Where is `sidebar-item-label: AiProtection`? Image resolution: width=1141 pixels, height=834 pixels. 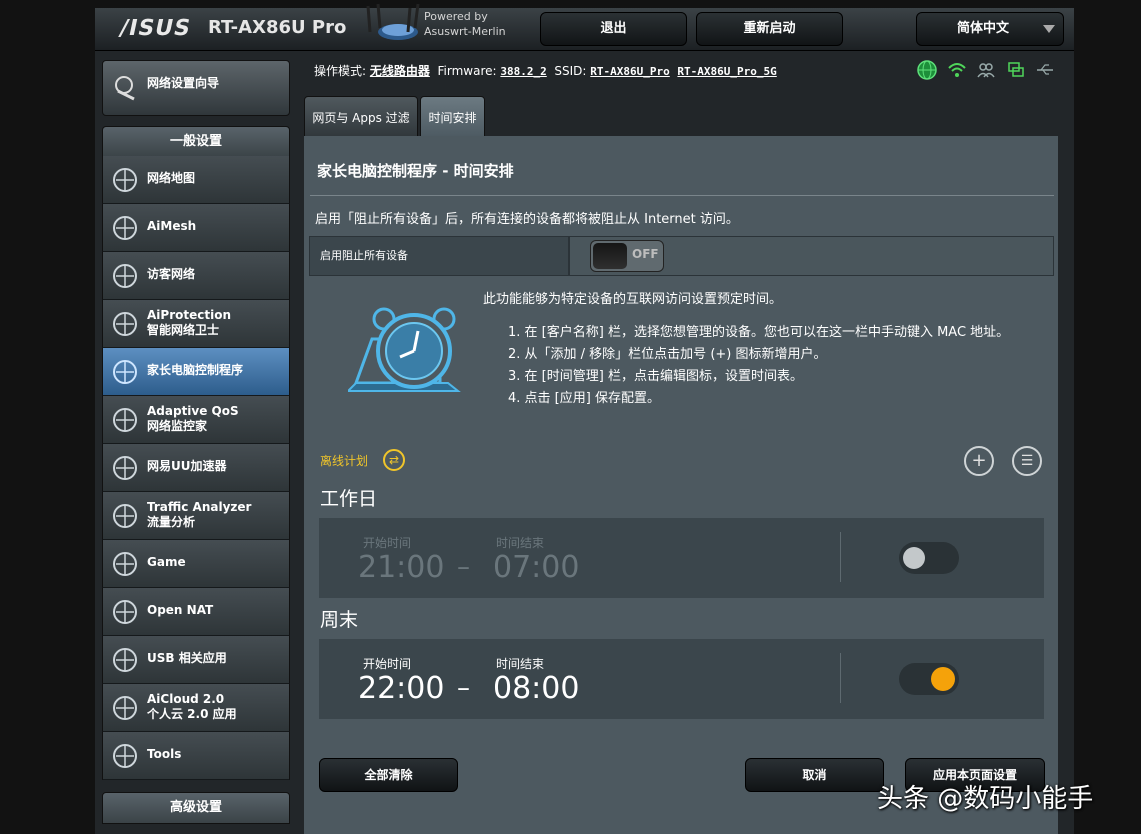
sidebar-item-label: AiProtection is located at coordinates (189, 315).